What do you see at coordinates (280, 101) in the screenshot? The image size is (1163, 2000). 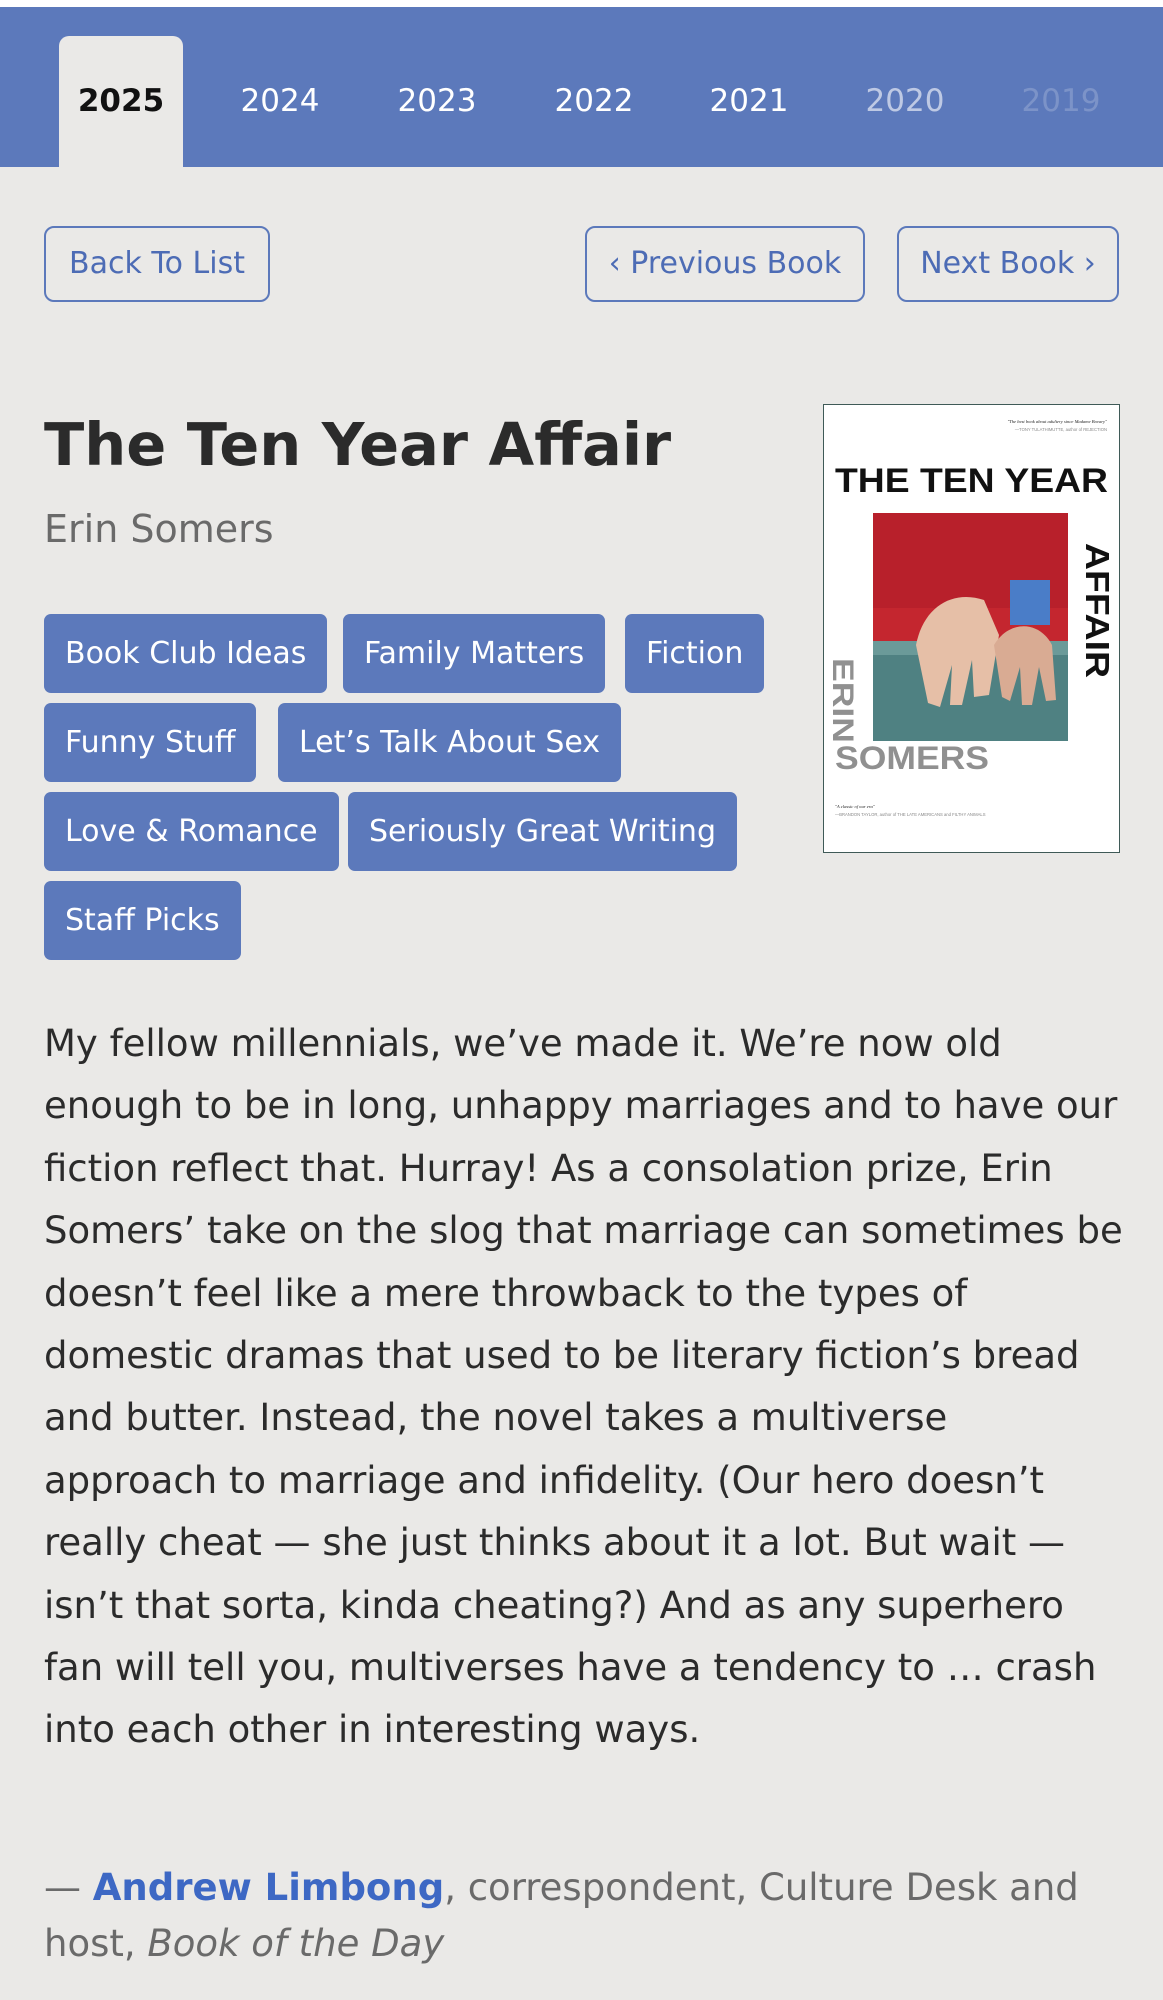 I see `tab-2024: 2024` at bounding box center [280, 101].